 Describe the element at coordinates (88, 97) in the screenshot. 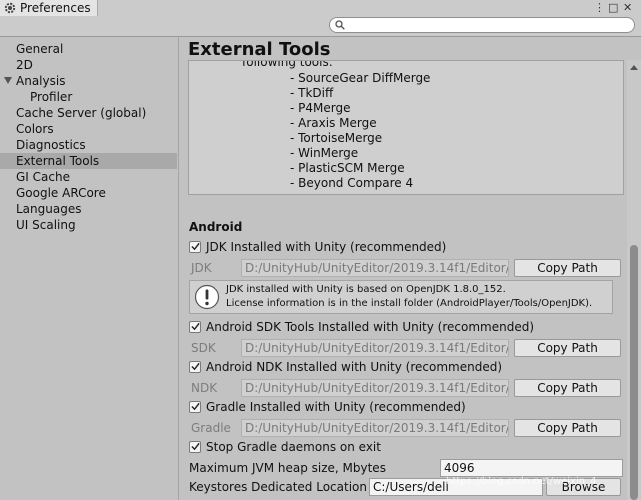

I see `sidebar-item-profiler: Profiler` at that location.